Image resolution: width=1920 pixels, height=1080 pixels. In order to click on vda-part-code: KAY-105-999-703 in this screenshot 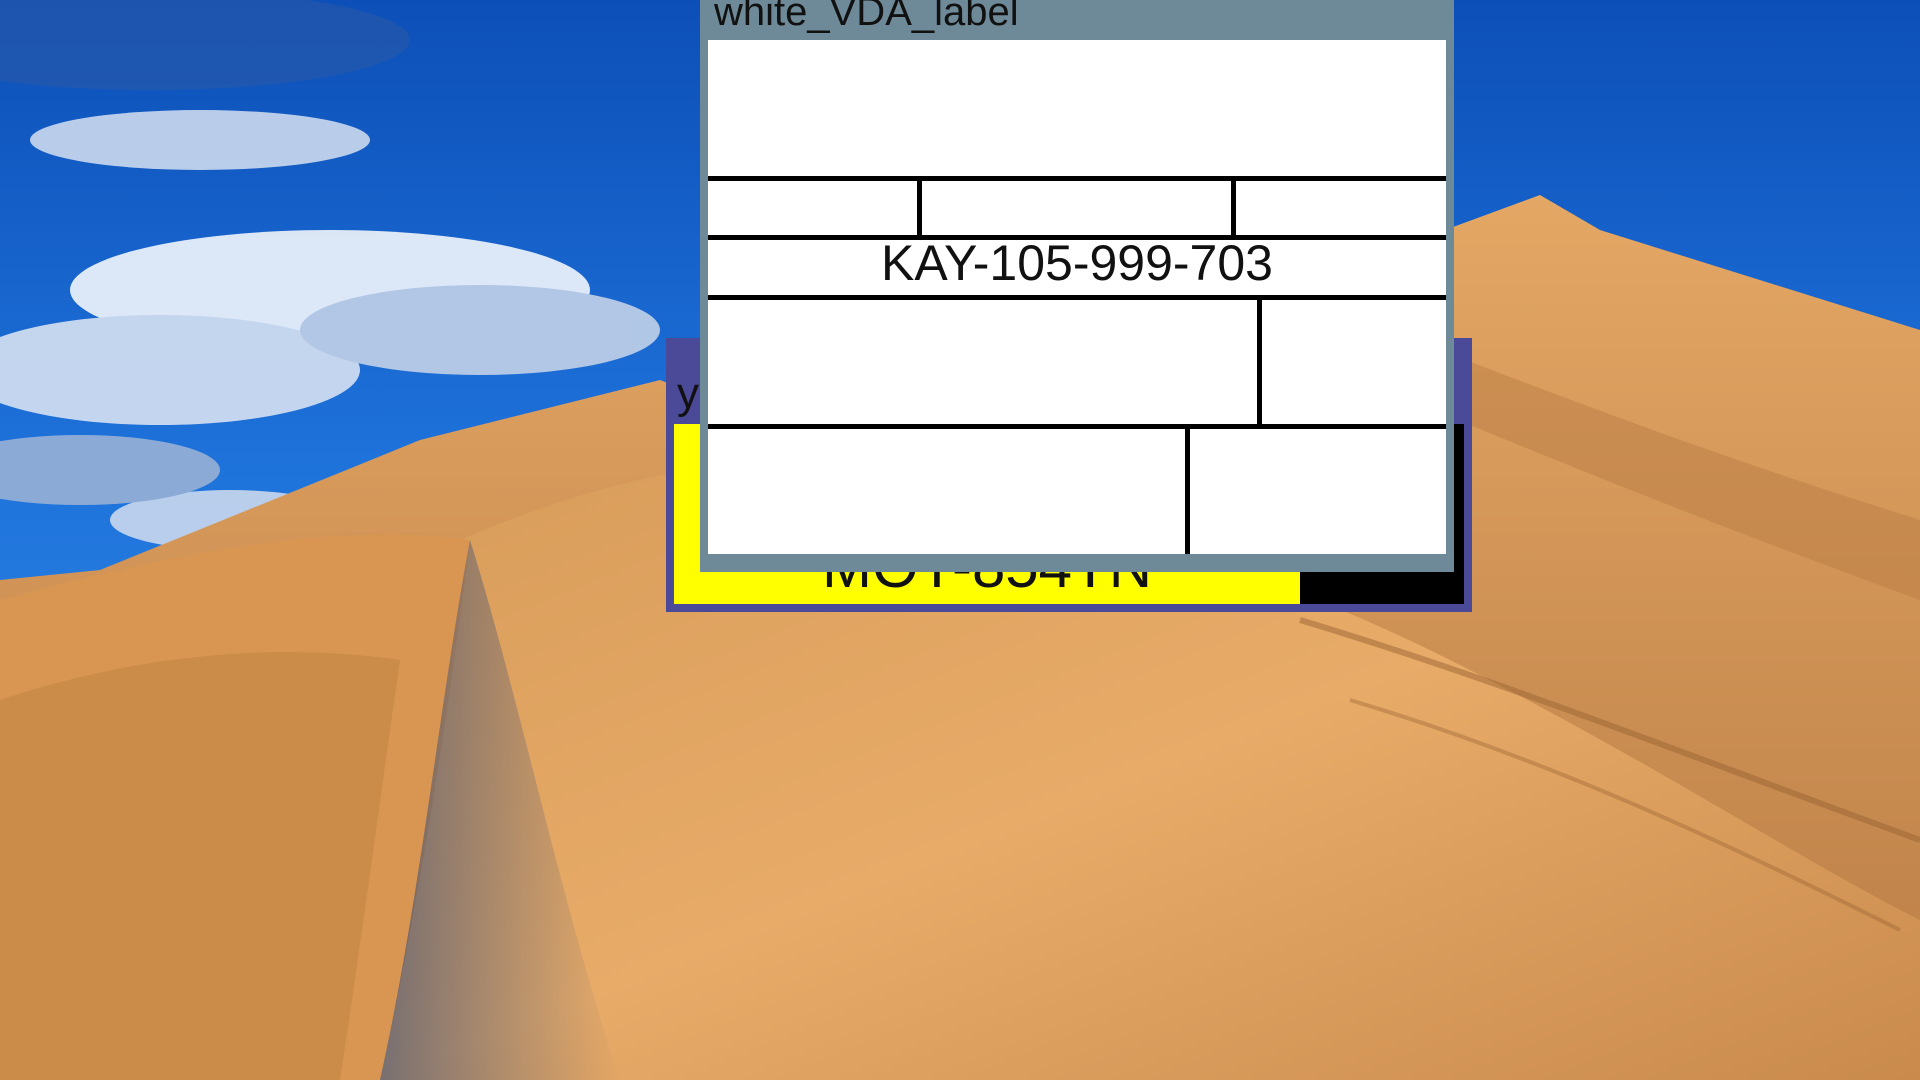, I will do `click(1077, 263)`.